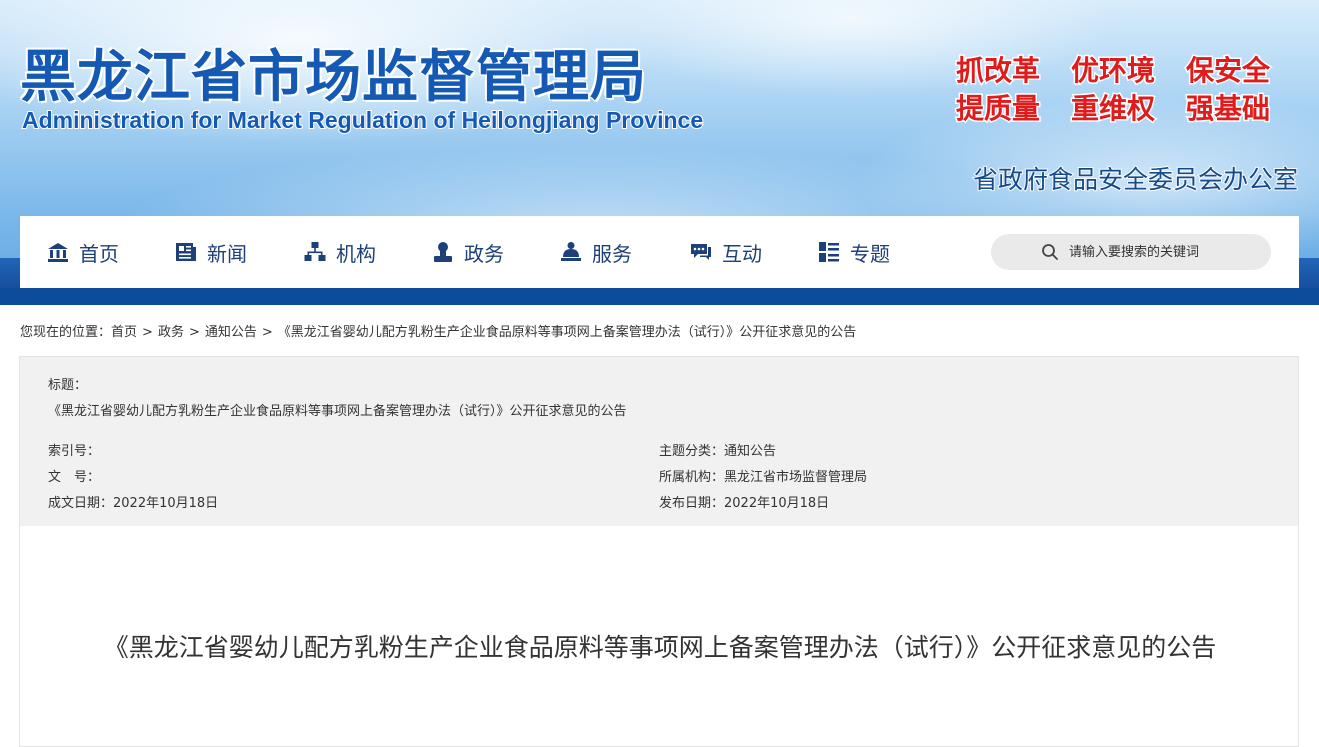 The width and height of the screenshot is (1319, 747). I want to click on search-input, so click(1164, 252).